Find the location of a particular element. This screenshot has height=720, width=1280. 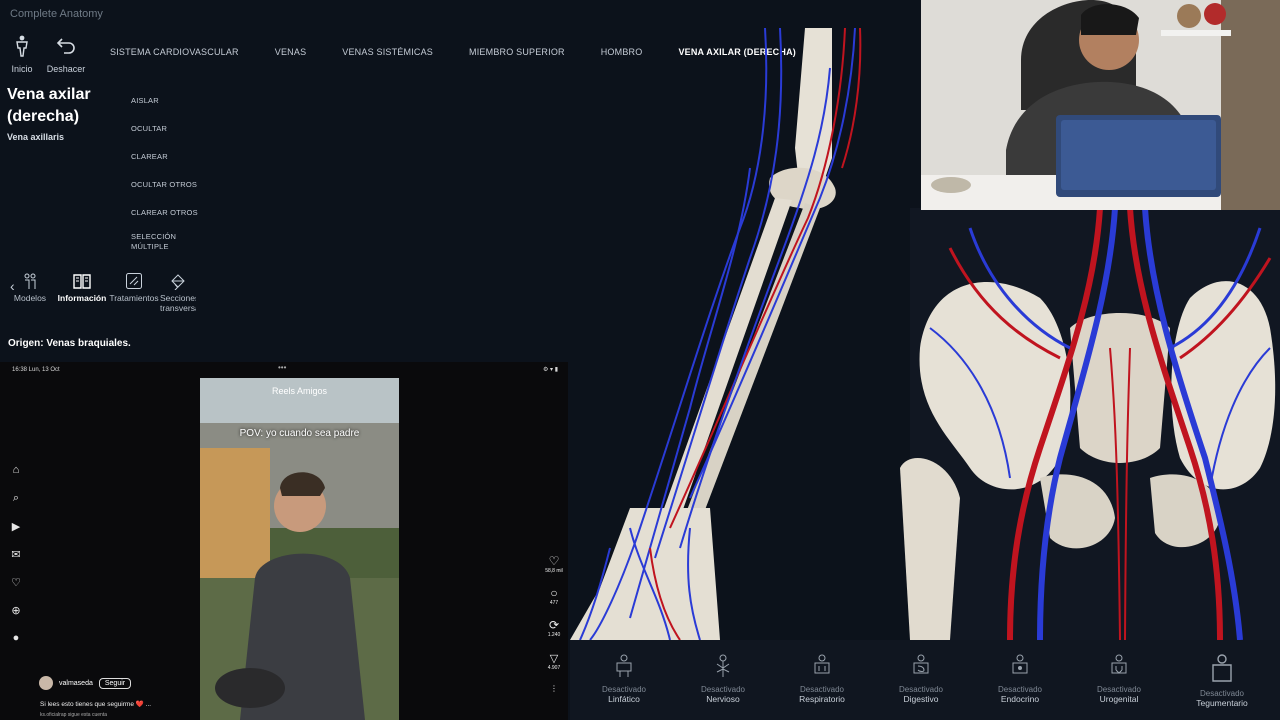

system-nervous: Desactivado Nervioso is located at coordinates (723, 679).